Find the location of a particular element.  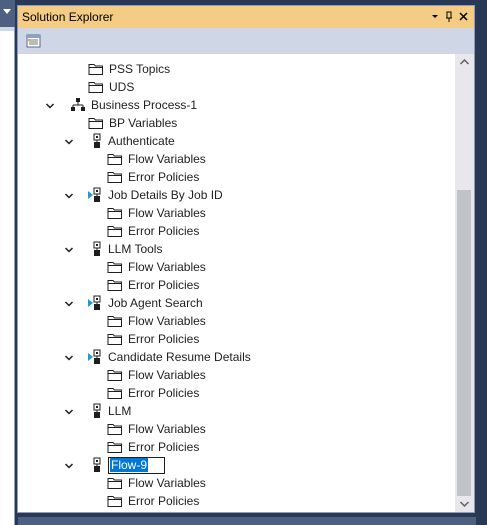

vertical-scrollbar is located at coordinates (464, 283).